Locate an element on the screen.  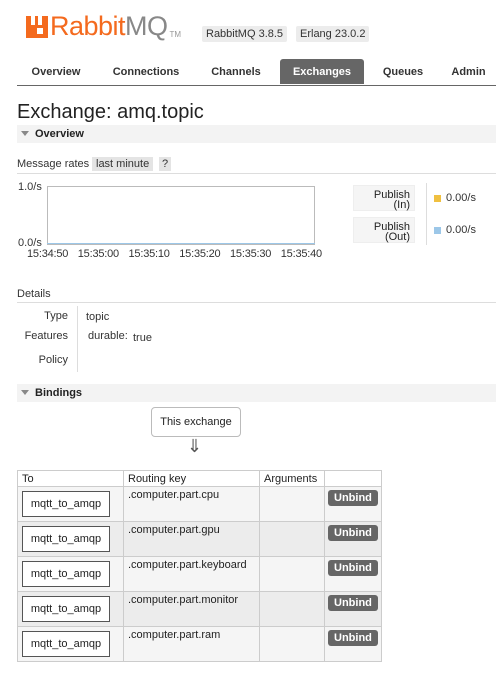
x-tick: 15:35:40 is located at coordinates (301, 254).